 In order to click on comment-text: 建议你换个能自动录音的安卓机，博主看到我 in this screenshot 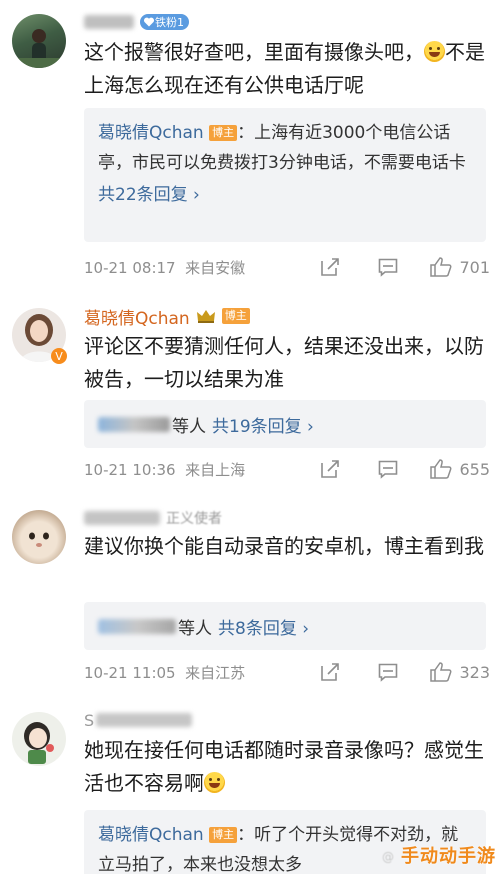, I will do `click(284, 546)`.